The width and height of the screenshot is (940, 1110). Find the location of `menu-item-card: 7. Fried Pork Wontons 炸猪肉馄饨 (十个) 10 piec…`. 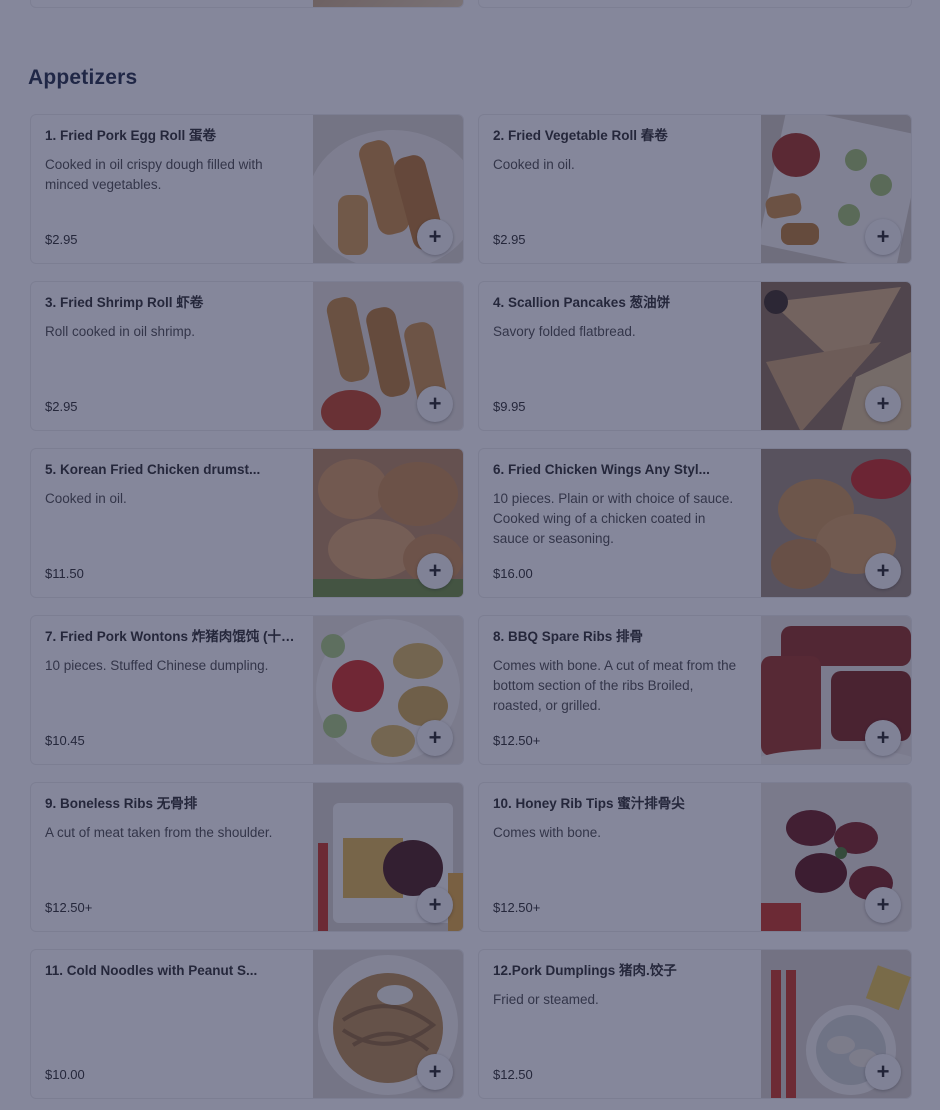

menu-item-card: 7. Fried Pork Wontons 炸猪肉馄饨 (十个) 10 piec… is located at coordinates (247, 690).